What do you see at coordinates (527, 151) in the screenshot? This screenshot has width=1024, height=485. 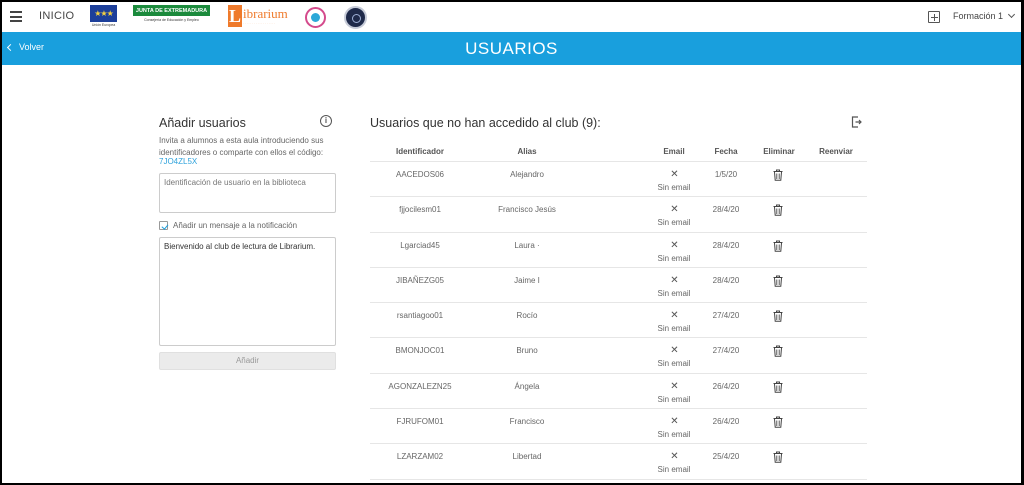 I see `column-header-alias: Alias` at bounding box center [527, 151].